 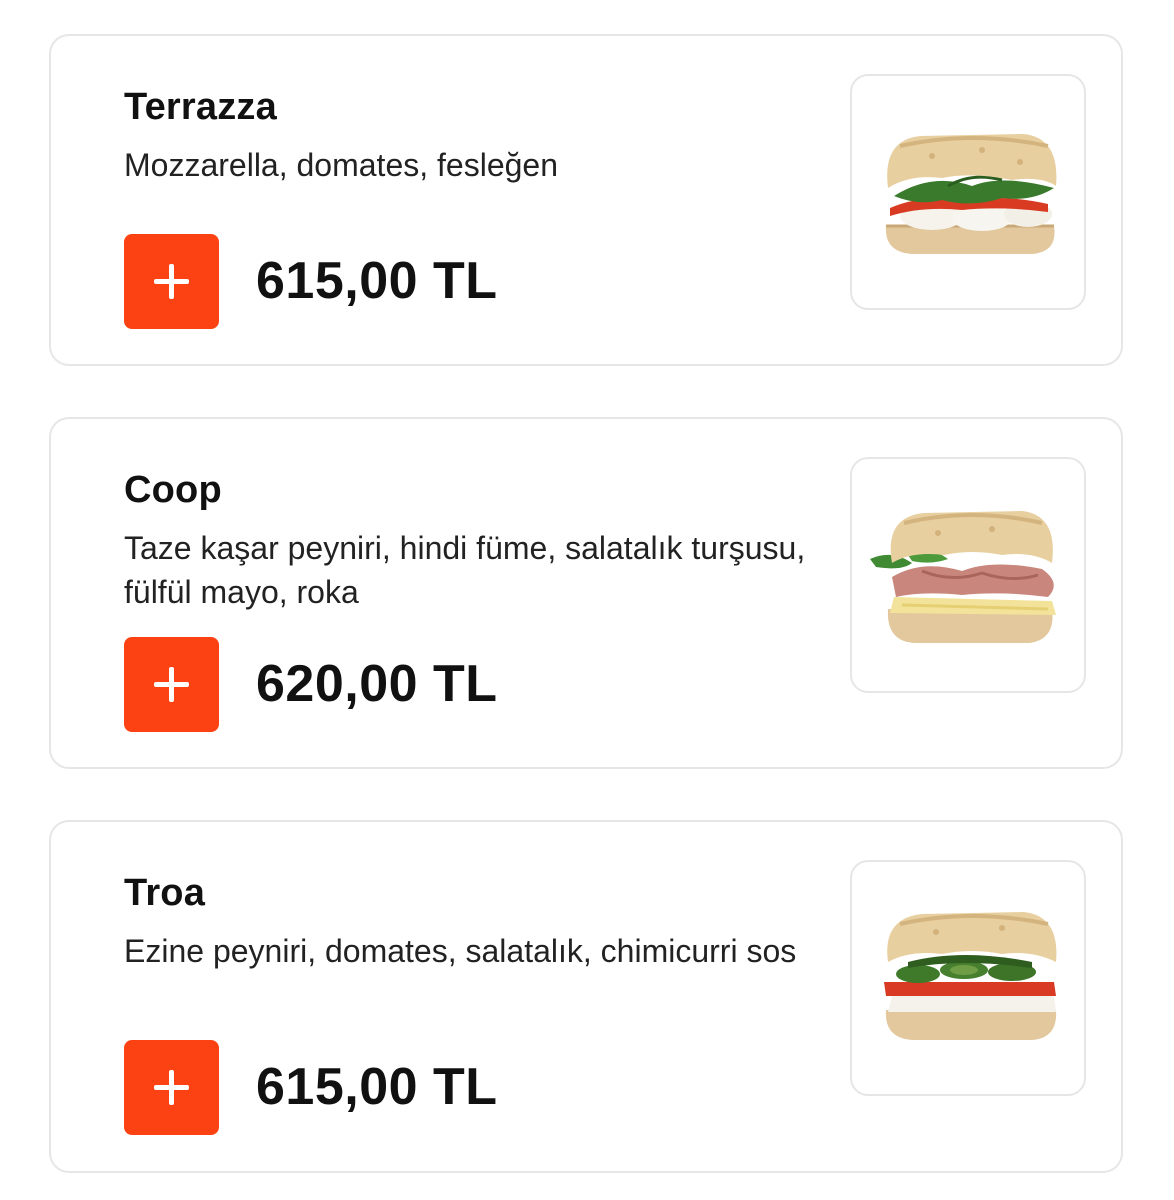 I want to click on product-name: Terrazza, so click(x=200, y=107).